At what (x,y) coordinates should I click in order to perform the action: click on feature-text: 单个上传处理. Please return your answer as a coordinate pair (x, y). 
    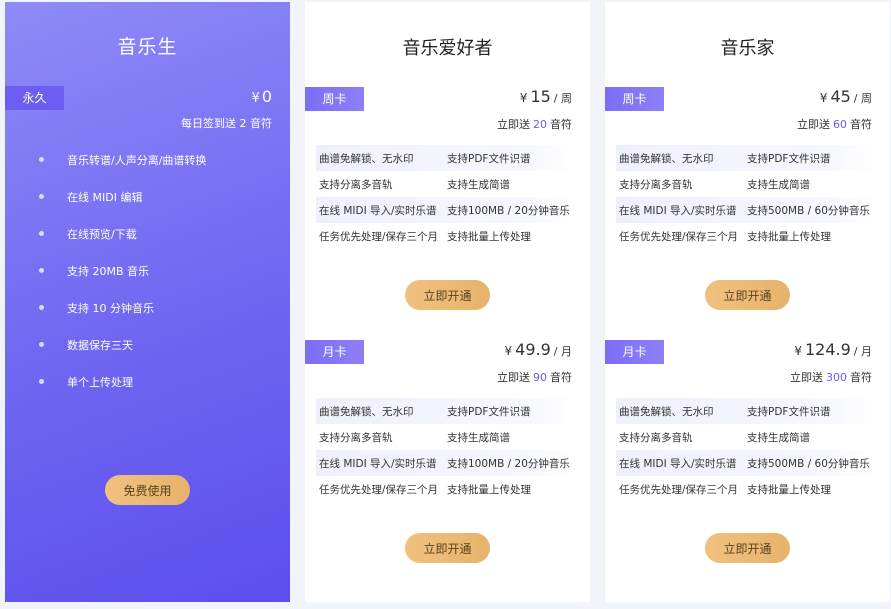
    Looking at the image, I should click on (100, 382).